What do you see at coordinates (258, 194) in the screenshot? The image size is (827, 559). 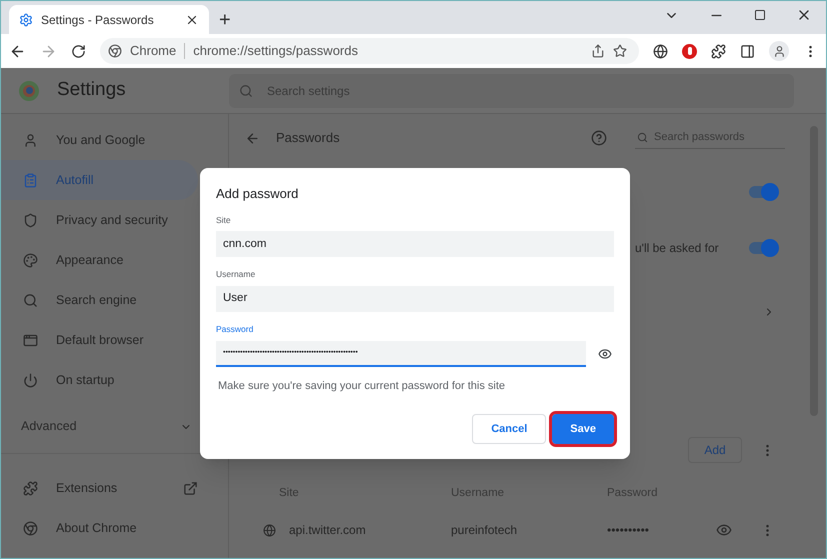 I see `dialog-title: Add password` at bounding box center [258, 194].